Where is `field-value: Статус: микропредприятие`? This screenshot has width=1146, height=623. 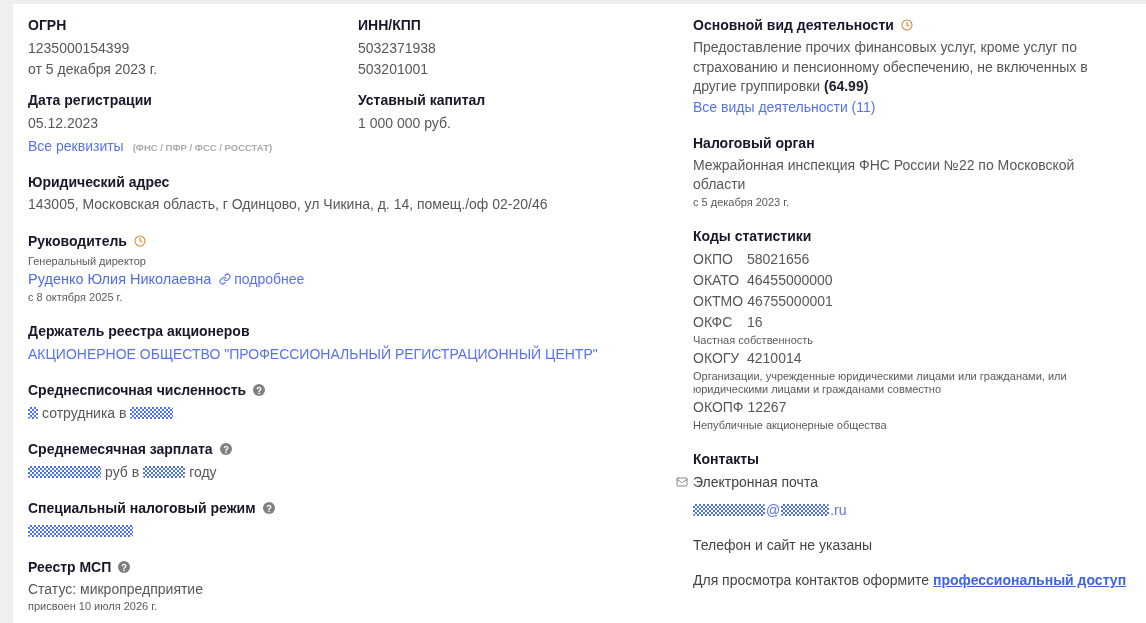
field-value: Статус: микропредприятие is located at coordinates (115, 589).